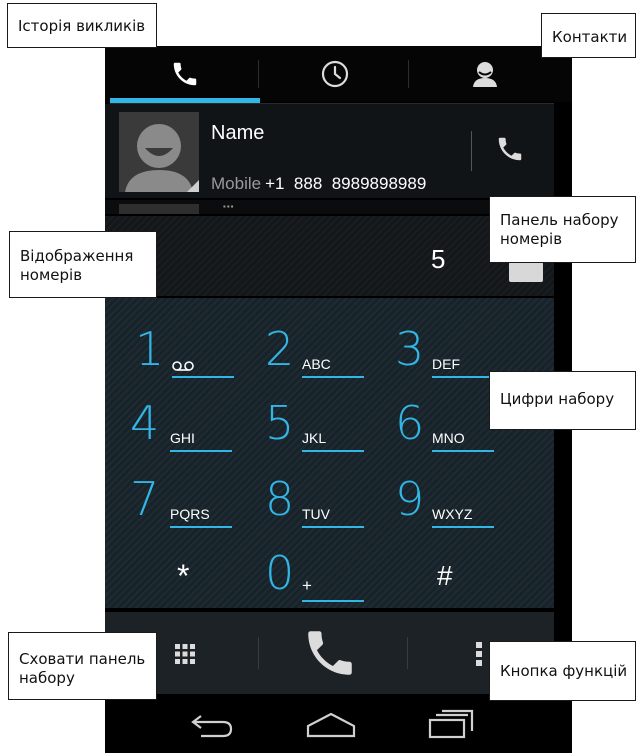 The height and width of the screenshot is (753, 638). What do you see at coordinates (445, 575) in the screenshot?
I see `key-digit: #` at bounding box center [445, 575].